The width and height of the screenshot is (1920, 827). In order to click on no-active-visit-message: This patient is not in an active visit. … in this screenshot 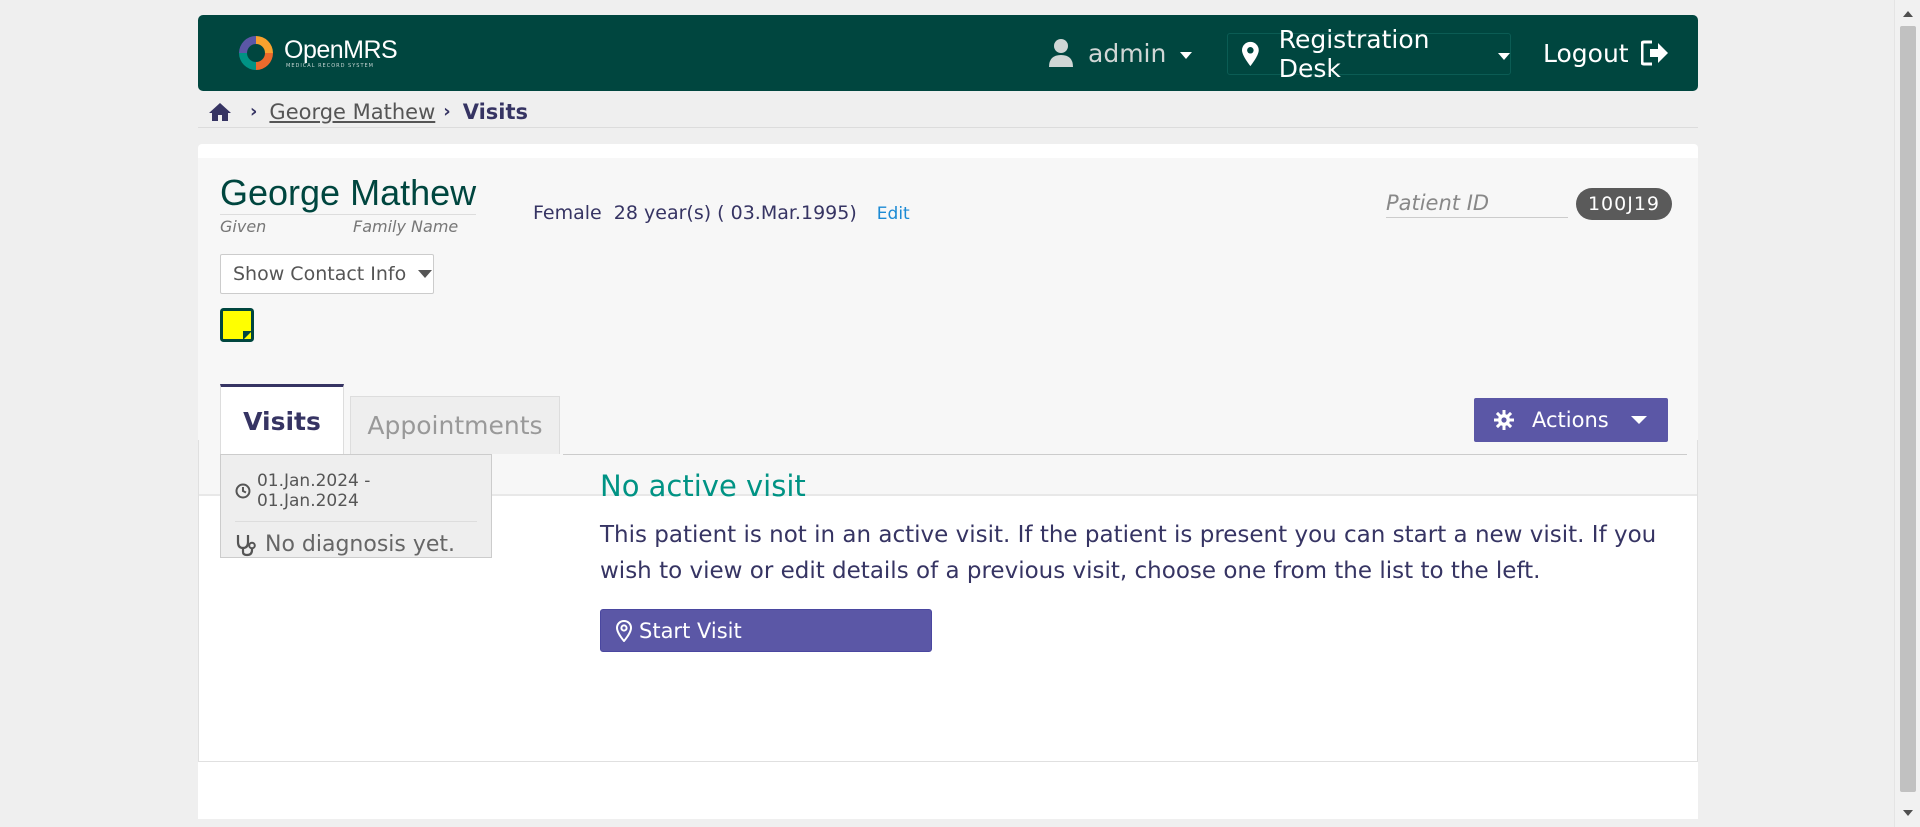, I will do `click(1128, 553)`.